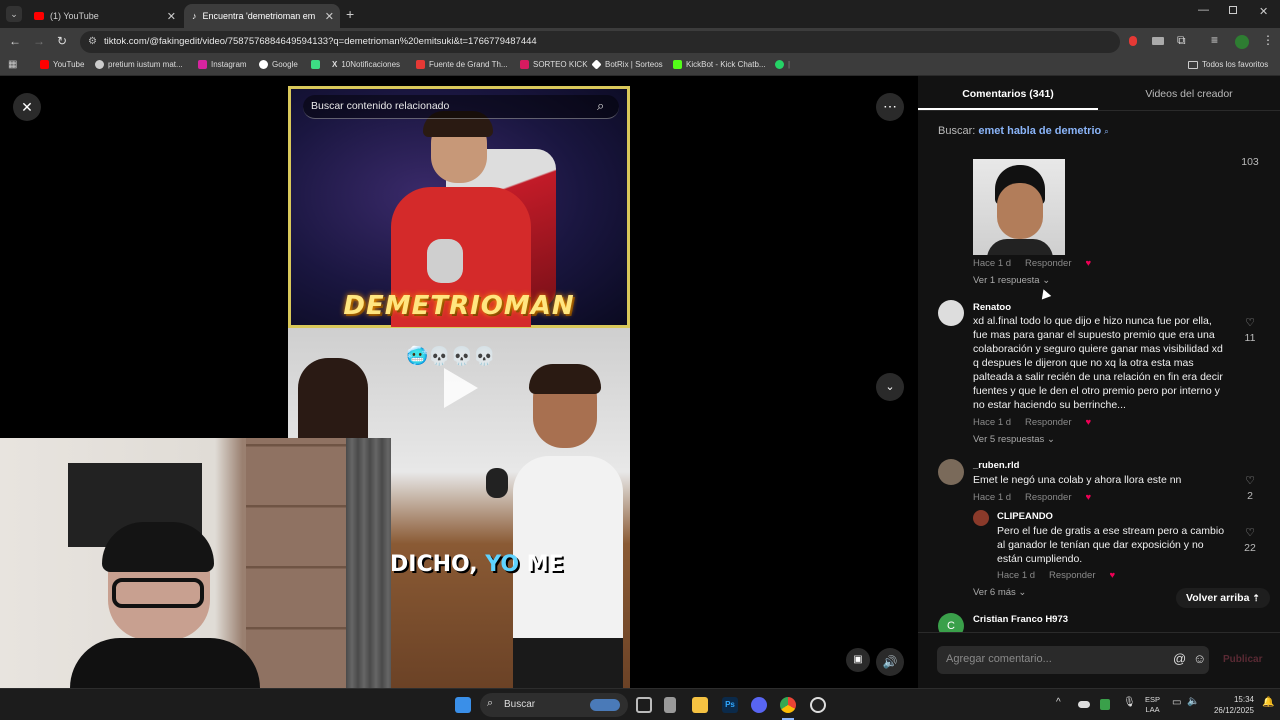  I want to click on publish-button: Publicar, so click(1242, 659).